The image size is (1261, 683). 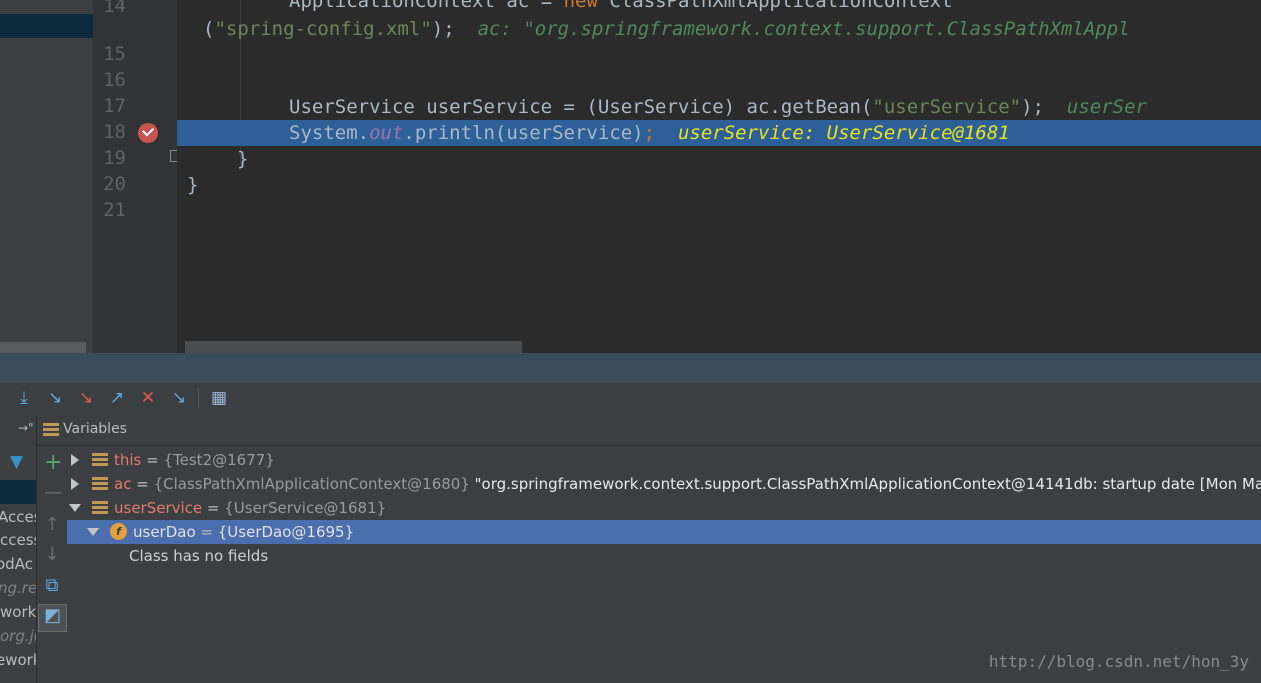 I want to click on add-watch-icon: +, so click(x=53, y=462).